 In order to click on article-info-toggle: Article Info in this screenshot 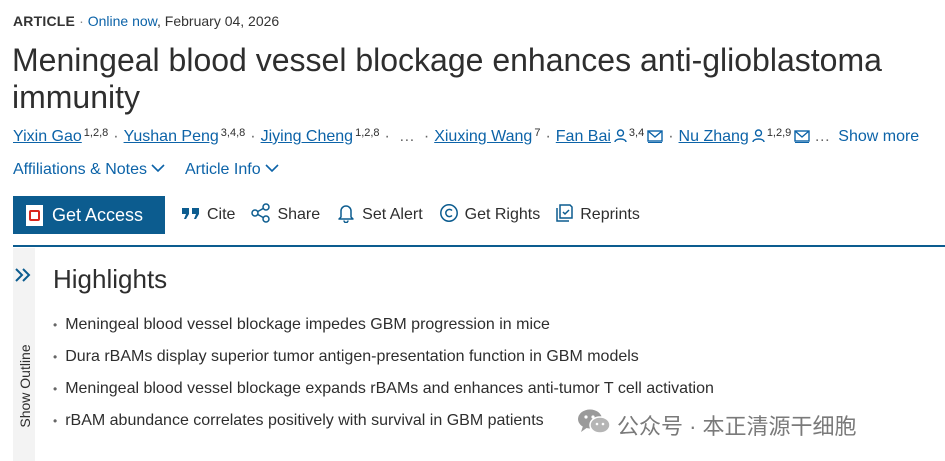, I will do `click(232, 169)`.